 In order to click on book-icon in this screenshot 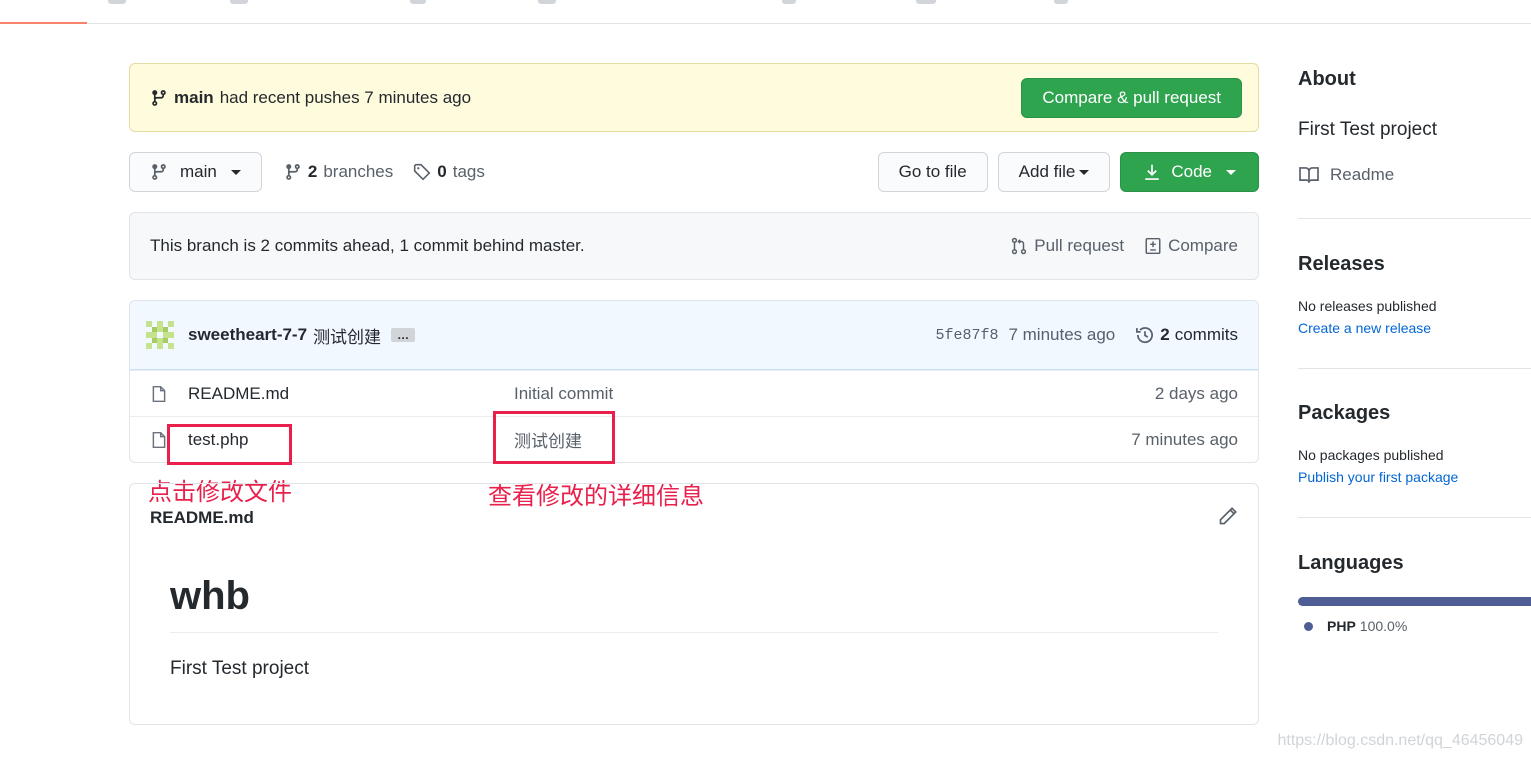, I will do `click(1309, 175)`.